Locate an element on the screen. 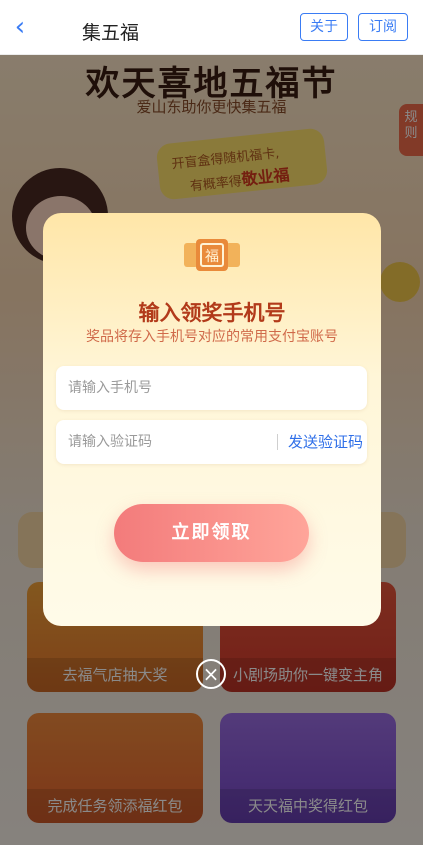  code-input is located at coordinates (156, 442).